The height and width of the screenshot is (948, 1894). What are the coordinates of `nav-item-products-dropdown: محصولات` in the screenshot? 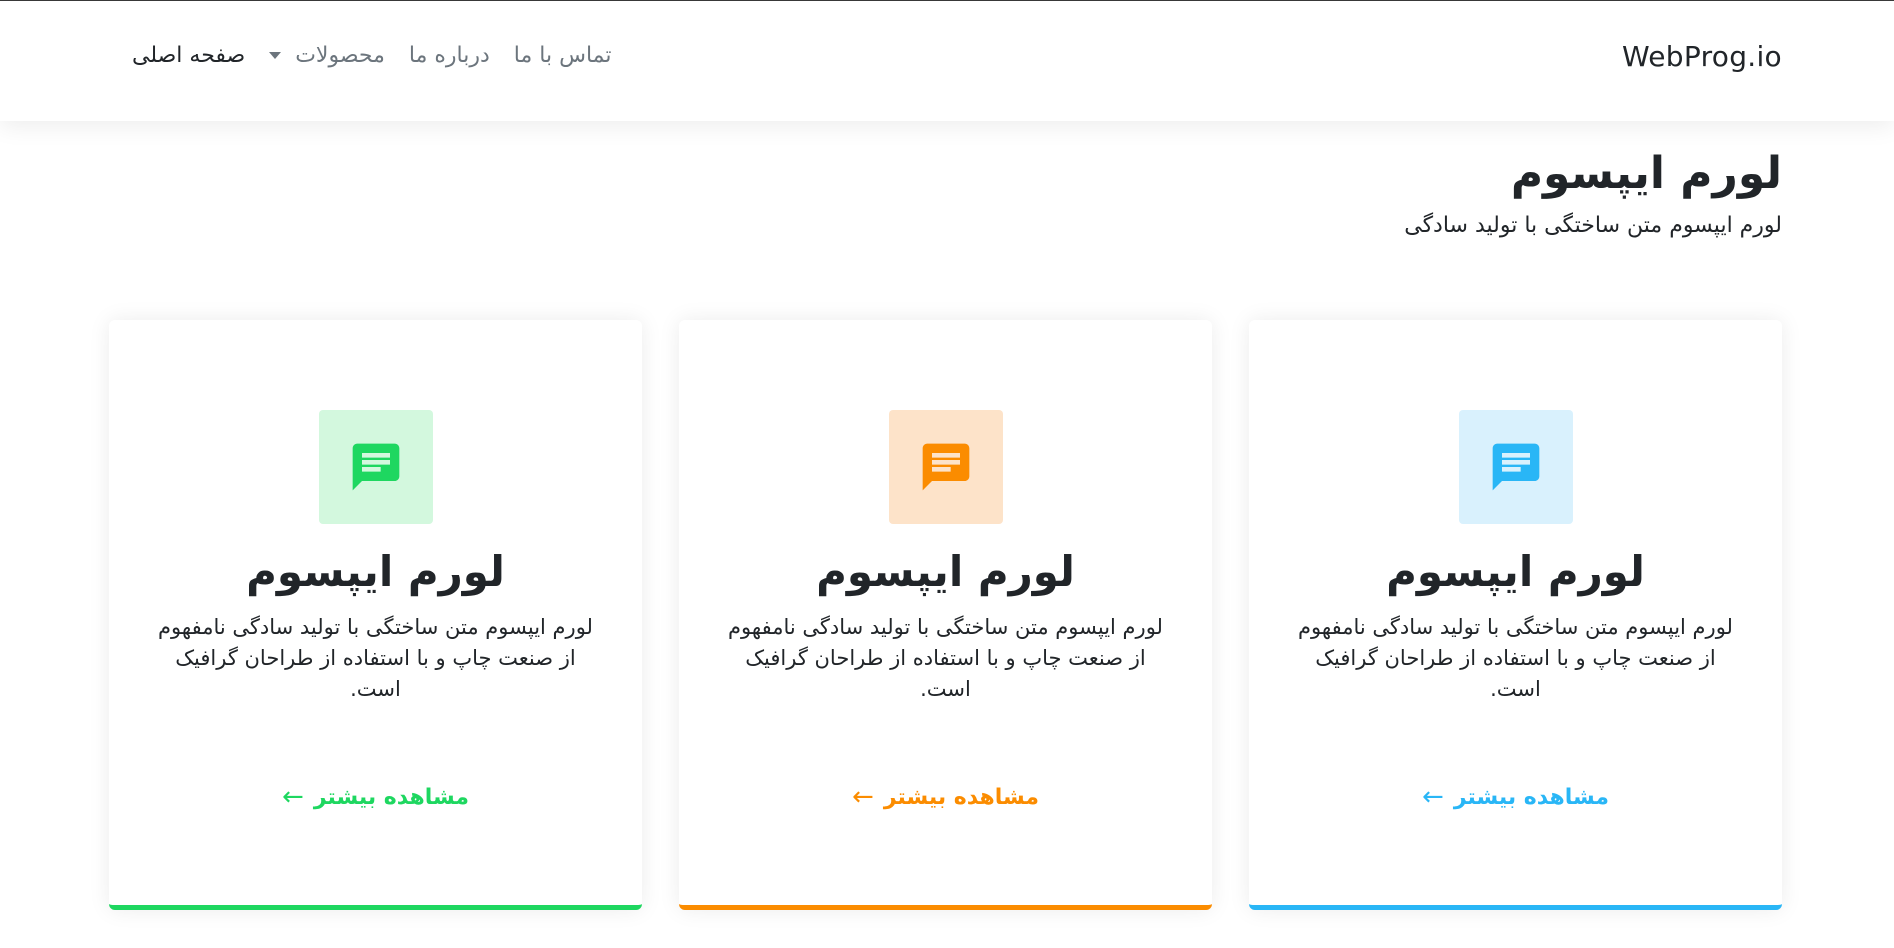 It's located at (327, 55).